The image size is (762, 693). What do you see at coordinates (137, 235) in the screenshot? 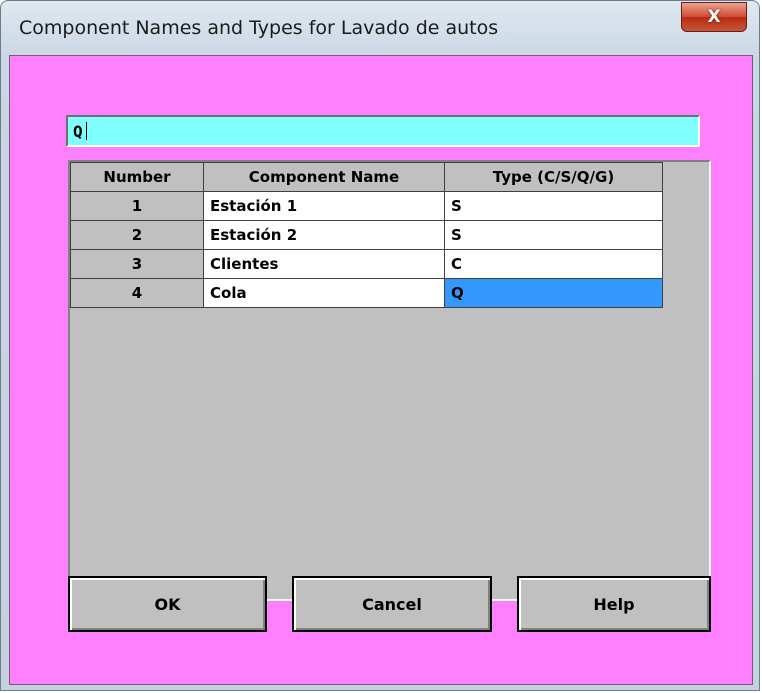
I see `row-number: 2` at bounding box center [137, 235].